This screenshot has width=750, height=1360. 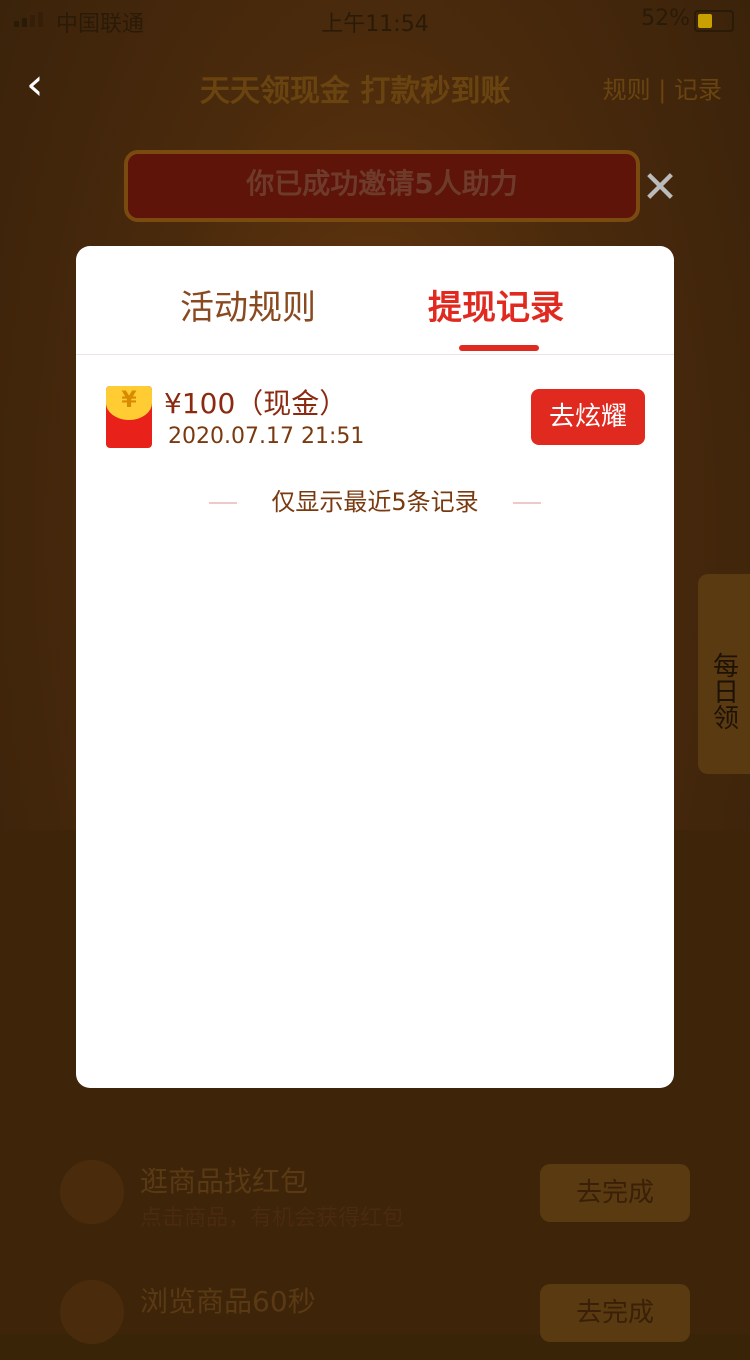 I want to click on page-title: 天天领现金 打款秒到账, so click(x=355, y=91).